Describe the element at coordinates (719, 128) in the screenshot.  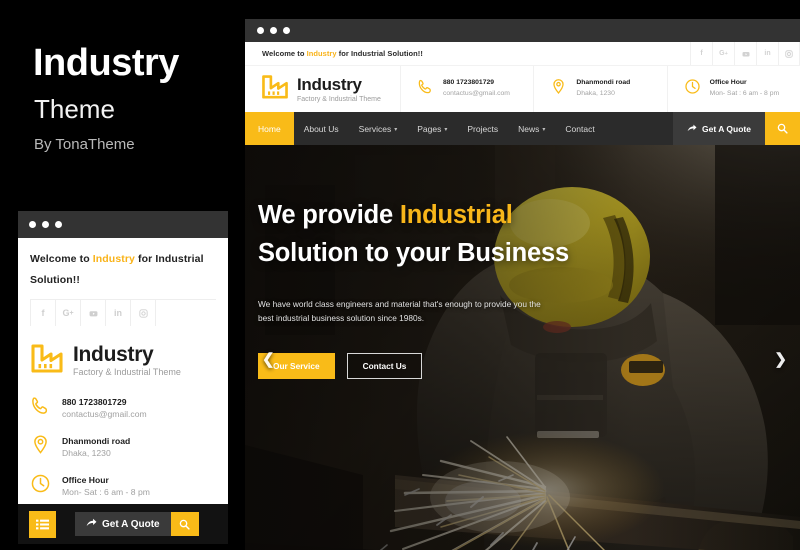
I see `get-a-quote-button: Get A Quote` at that location.